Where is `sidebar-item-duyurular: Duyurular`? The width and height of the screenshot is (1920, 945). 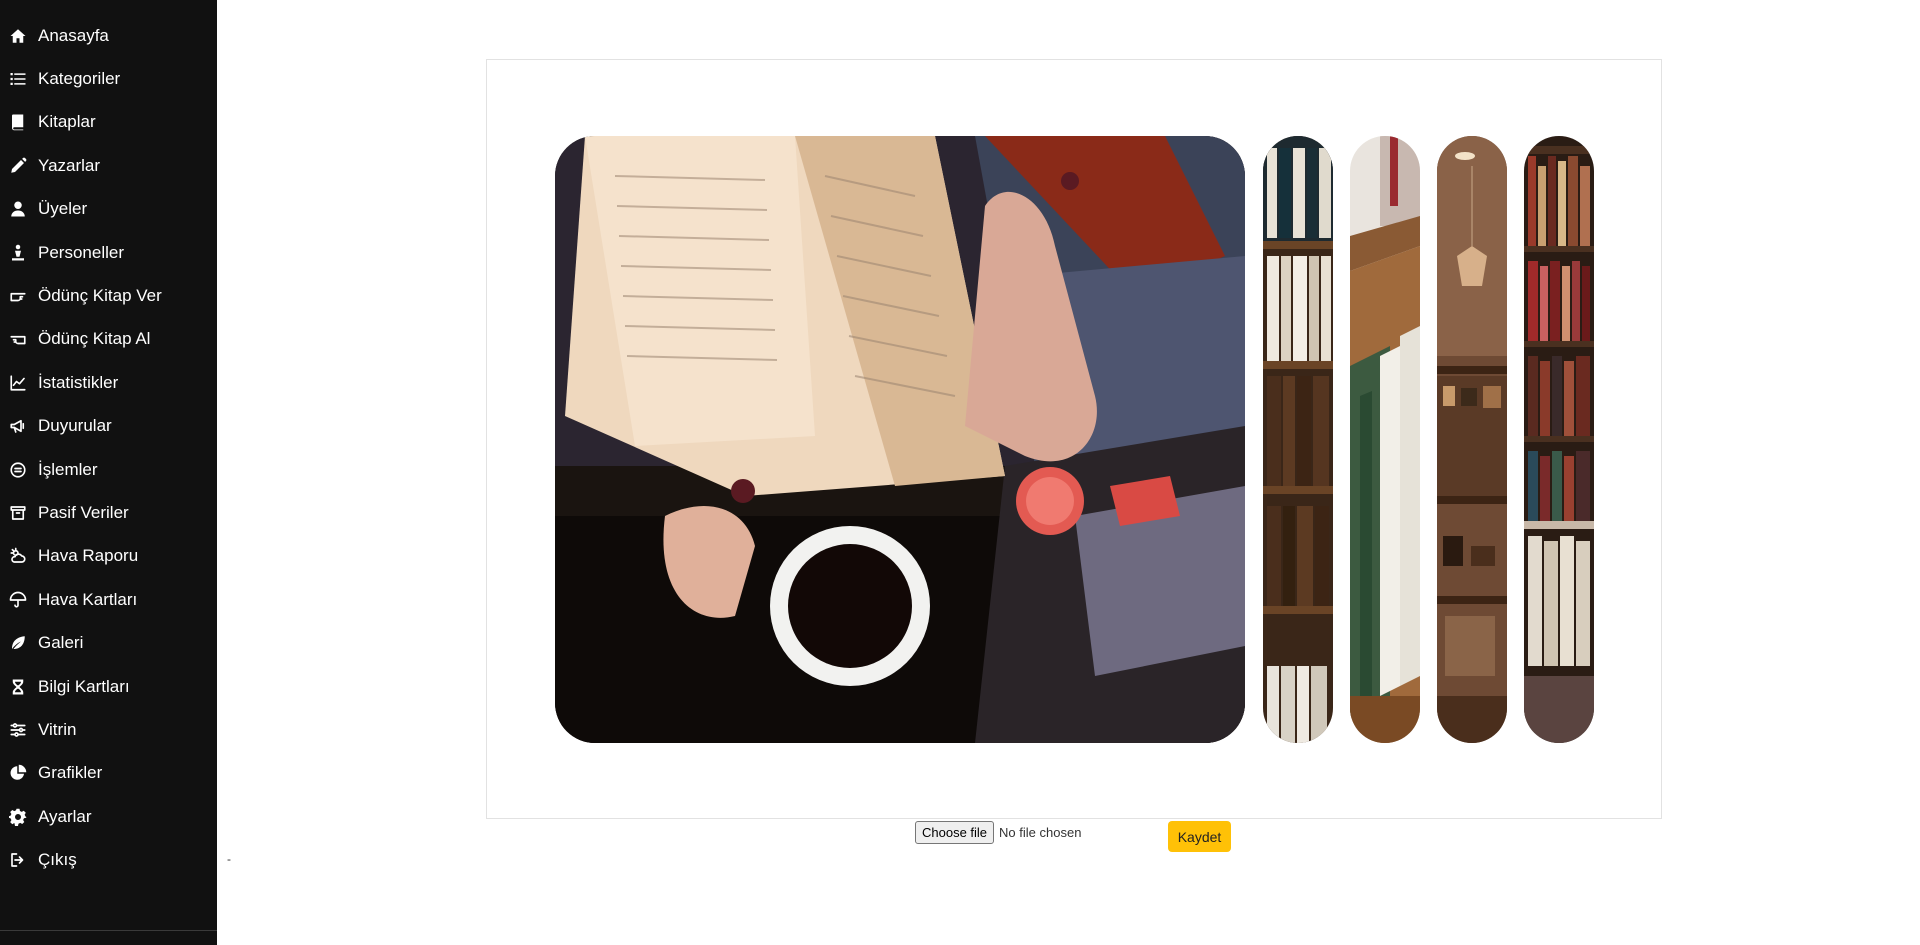 sidebar-item-duyurular: Duyurular is located at coordinates (108, 426).